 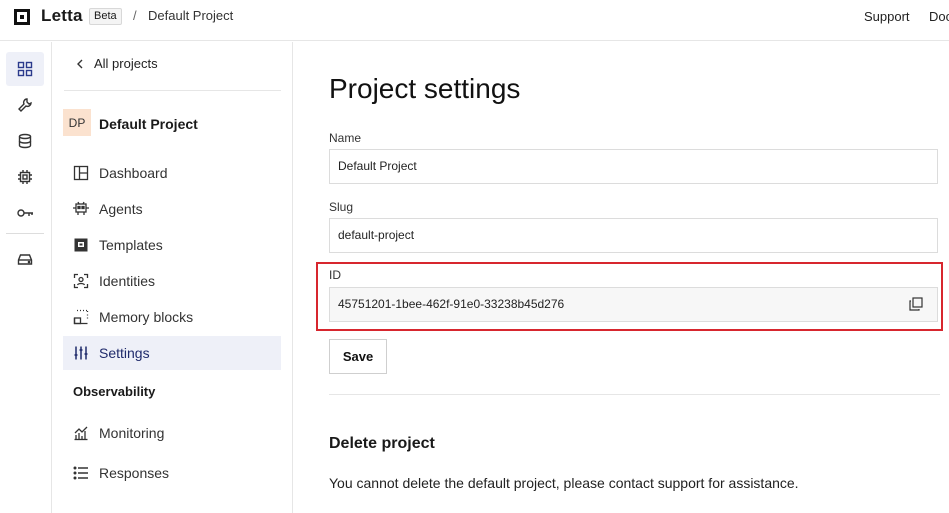 I want to click on memory-blocks-icon, so click(x=81, y=317).